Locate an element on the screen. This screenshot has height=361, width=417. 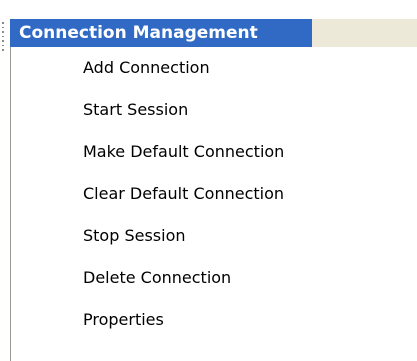
menu-item-make-default-connection: Make Default Connection is located at coordinates (161, 152).